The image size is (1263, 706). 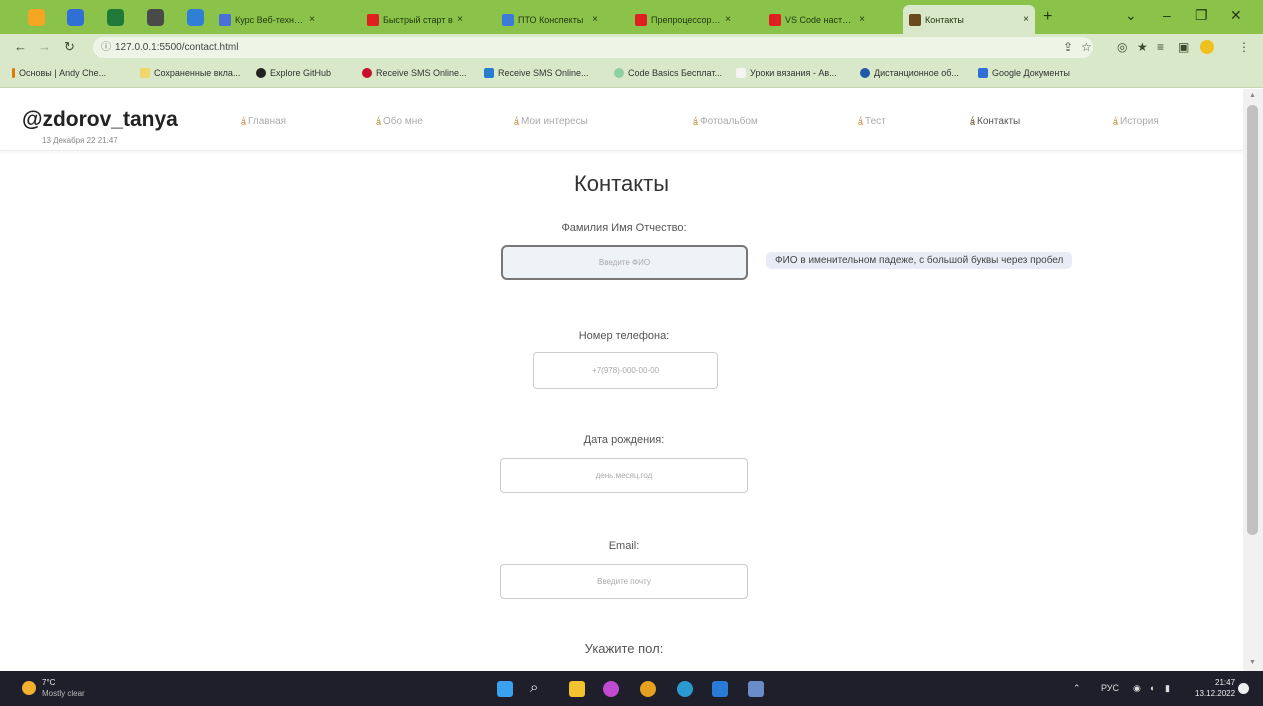 I want to click on browser-tab: Препроцессор Sc ×, so click(x=683, y=19).